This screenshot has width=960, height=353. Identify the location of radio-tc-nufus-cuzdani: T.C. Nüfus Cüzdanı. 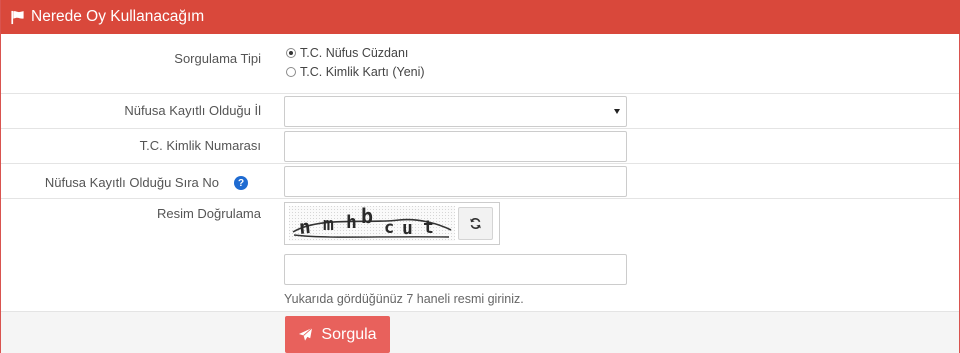
(347, 53).